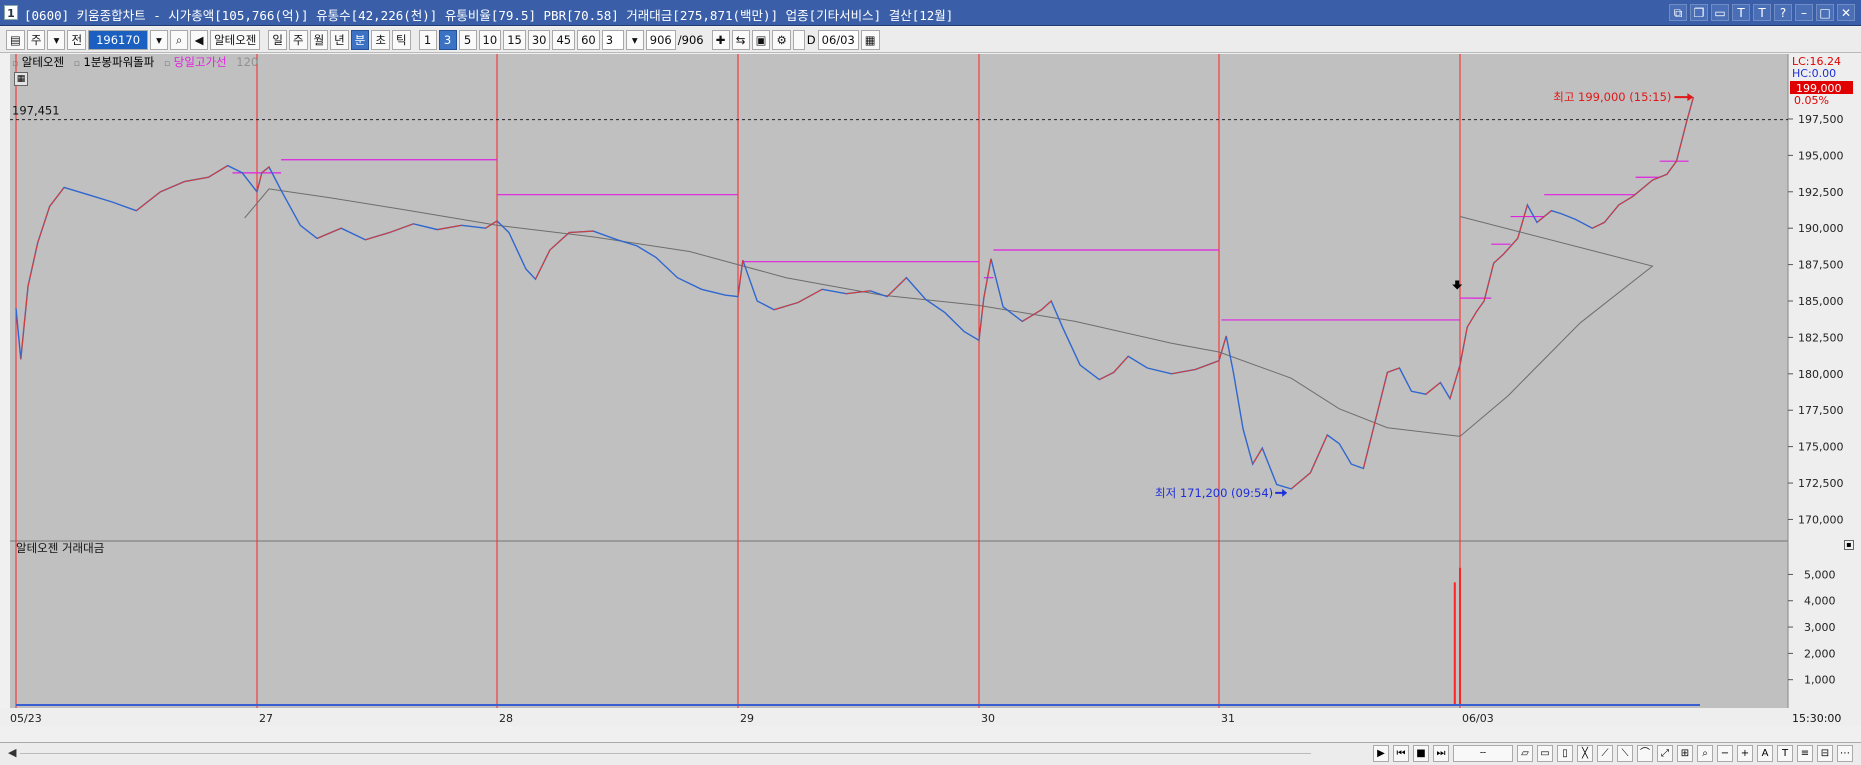 This screenshot has width=1861, height=765. I want to click on font-icon: T, so click(1741, 12).